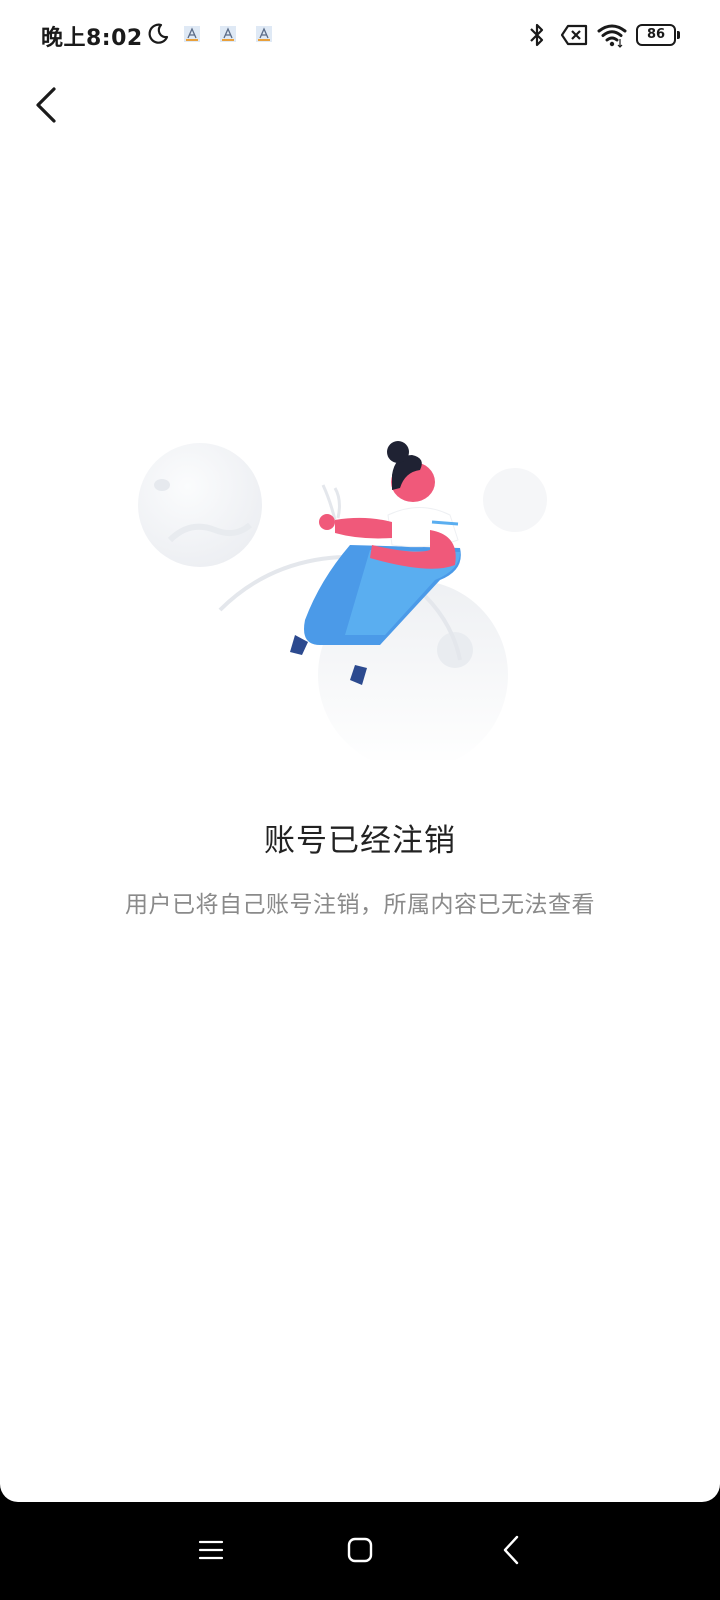  I want to click on battery-cap, so click(678, 35).